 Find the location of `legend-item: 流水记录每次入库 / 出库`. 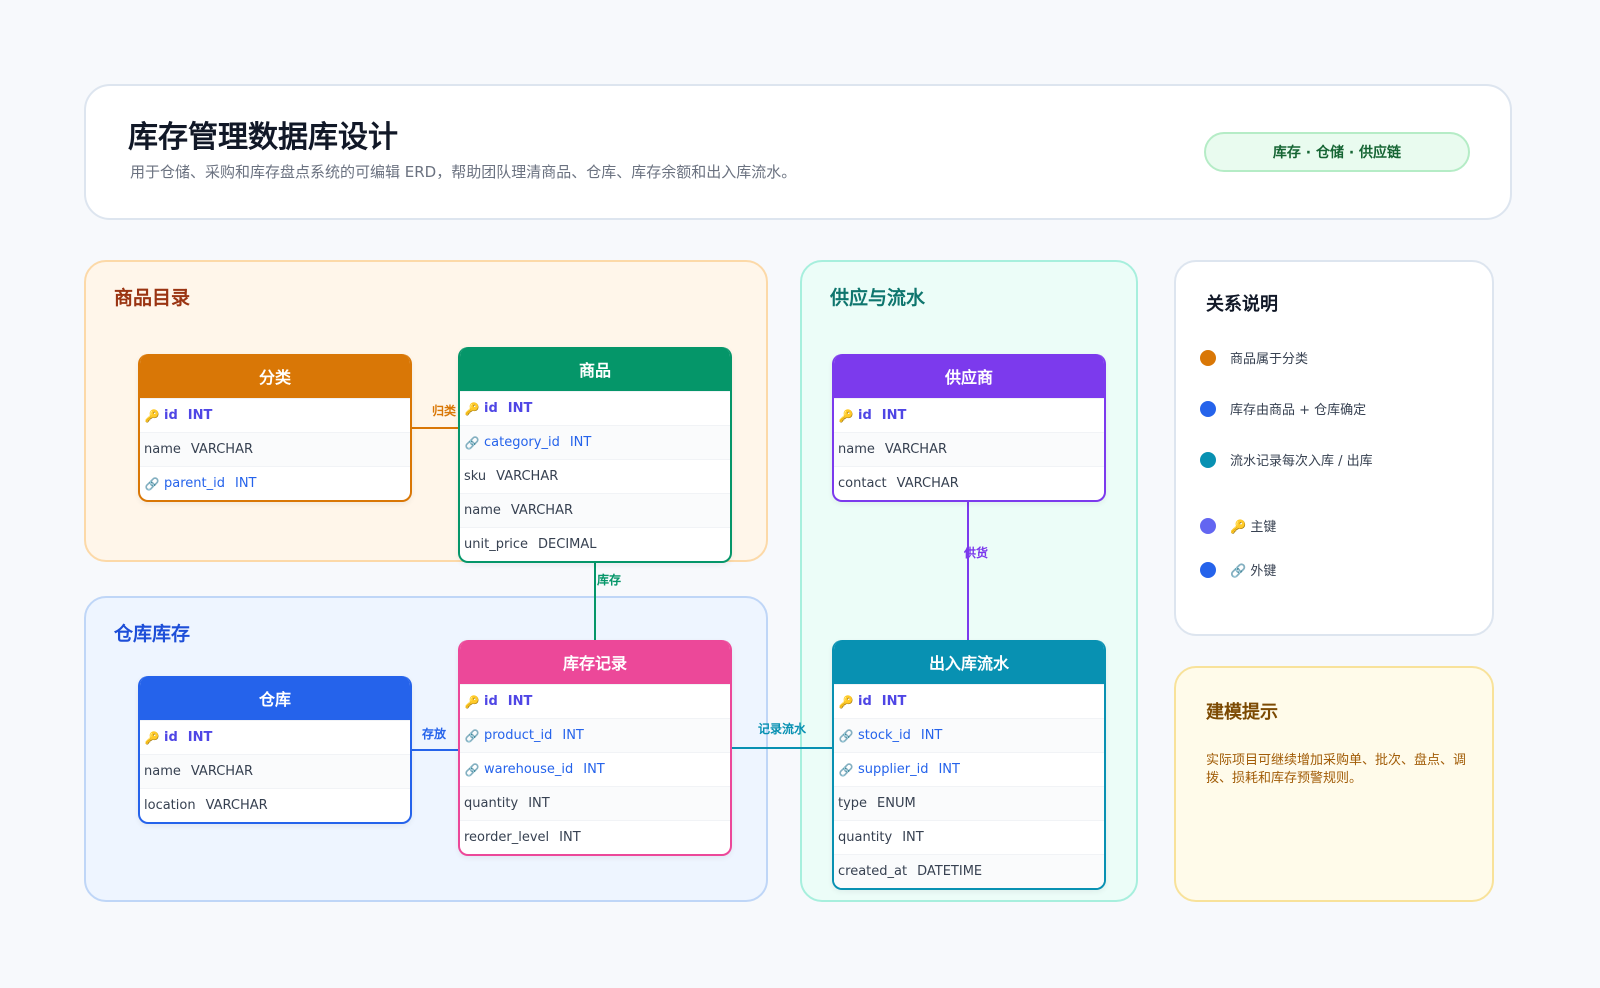

legend-item: 流水记录每次入库 / 出库 is located at coordinates (1286, 459).